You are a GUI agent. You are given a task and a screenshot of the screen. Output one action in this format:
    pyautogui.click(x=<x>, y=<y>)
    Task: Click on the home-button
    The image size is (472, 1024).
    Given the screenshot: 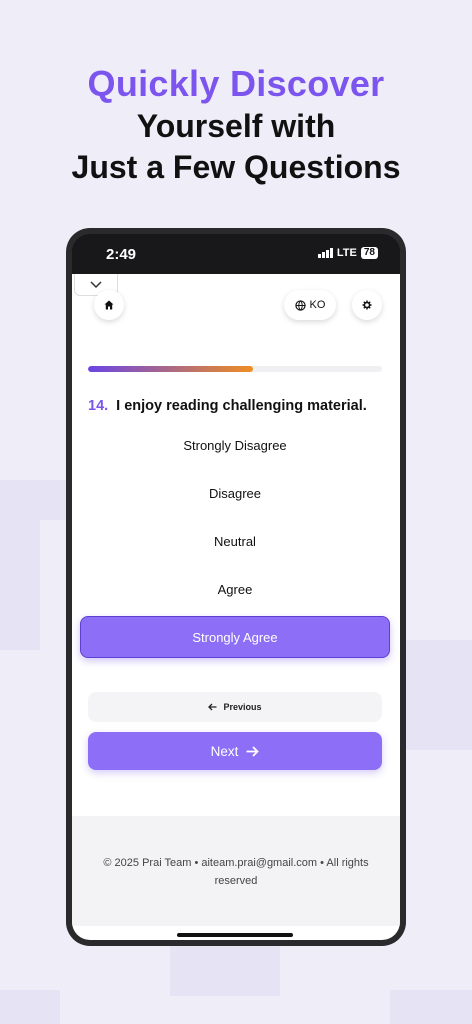 What is the action you would take?
    pyautogui.click(x=109, y=305)
    